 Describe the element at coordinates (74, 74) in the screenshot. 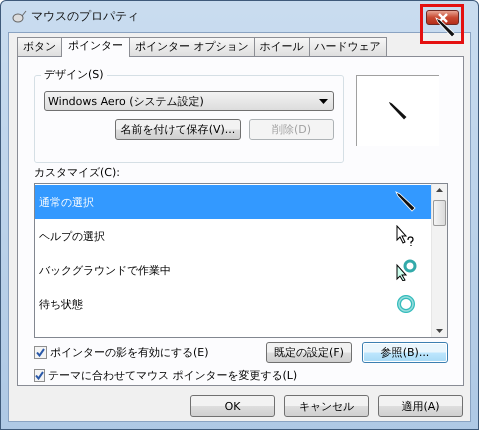

I see `group-label: デザイン(S)` at that location.